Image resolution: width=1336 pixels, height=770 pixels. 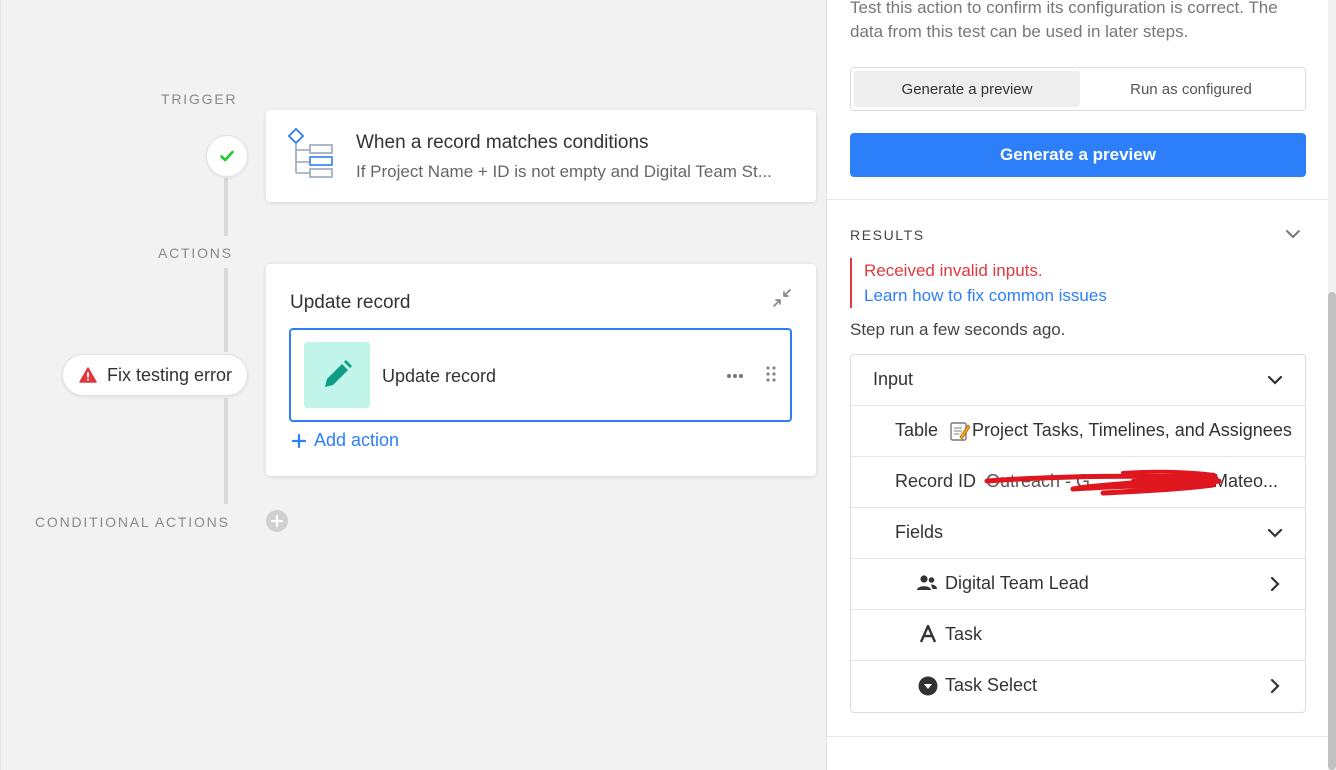 What do you see at coordinates (917, 430) in the screenshot?
I see `table-label: Table` at bounding box center [917, 430].